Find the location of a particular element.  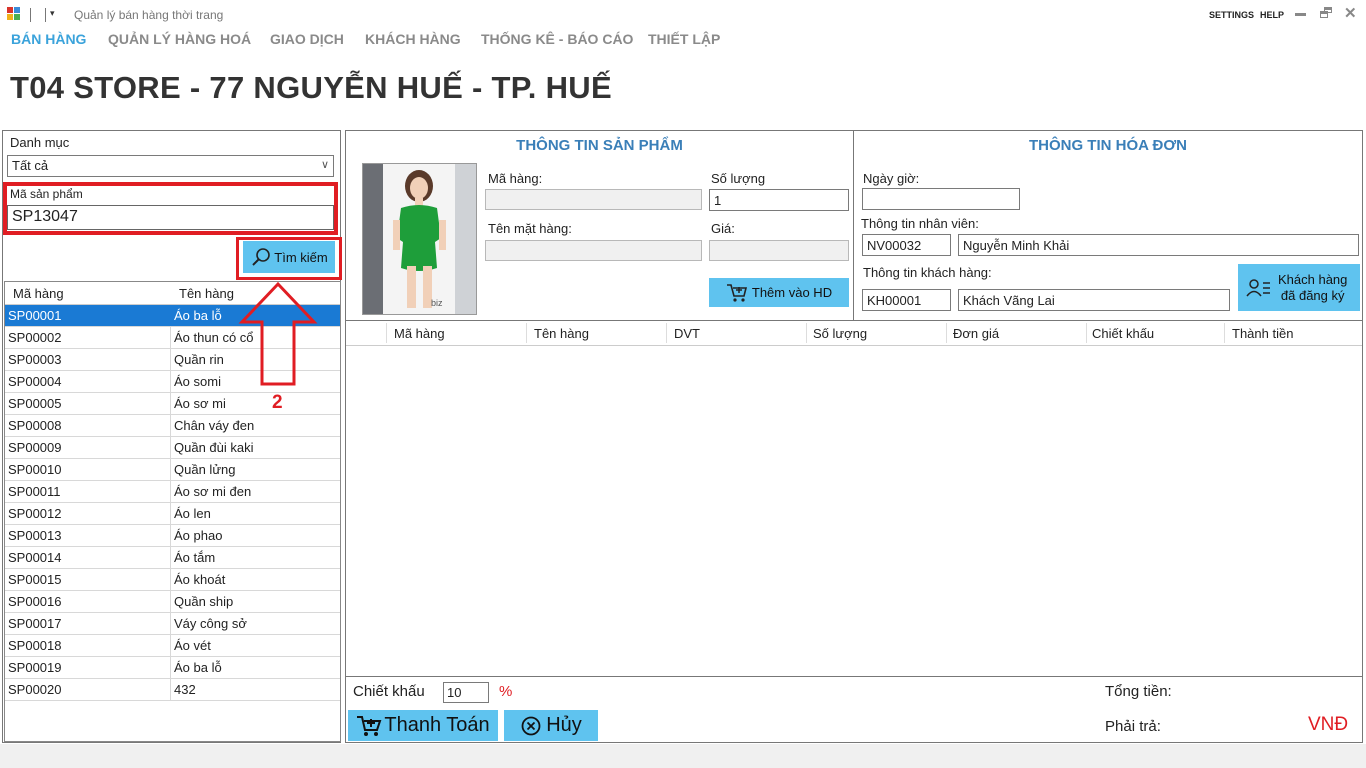

table-row: SP00017 Váy công sở is located at coordinates (172, 624).